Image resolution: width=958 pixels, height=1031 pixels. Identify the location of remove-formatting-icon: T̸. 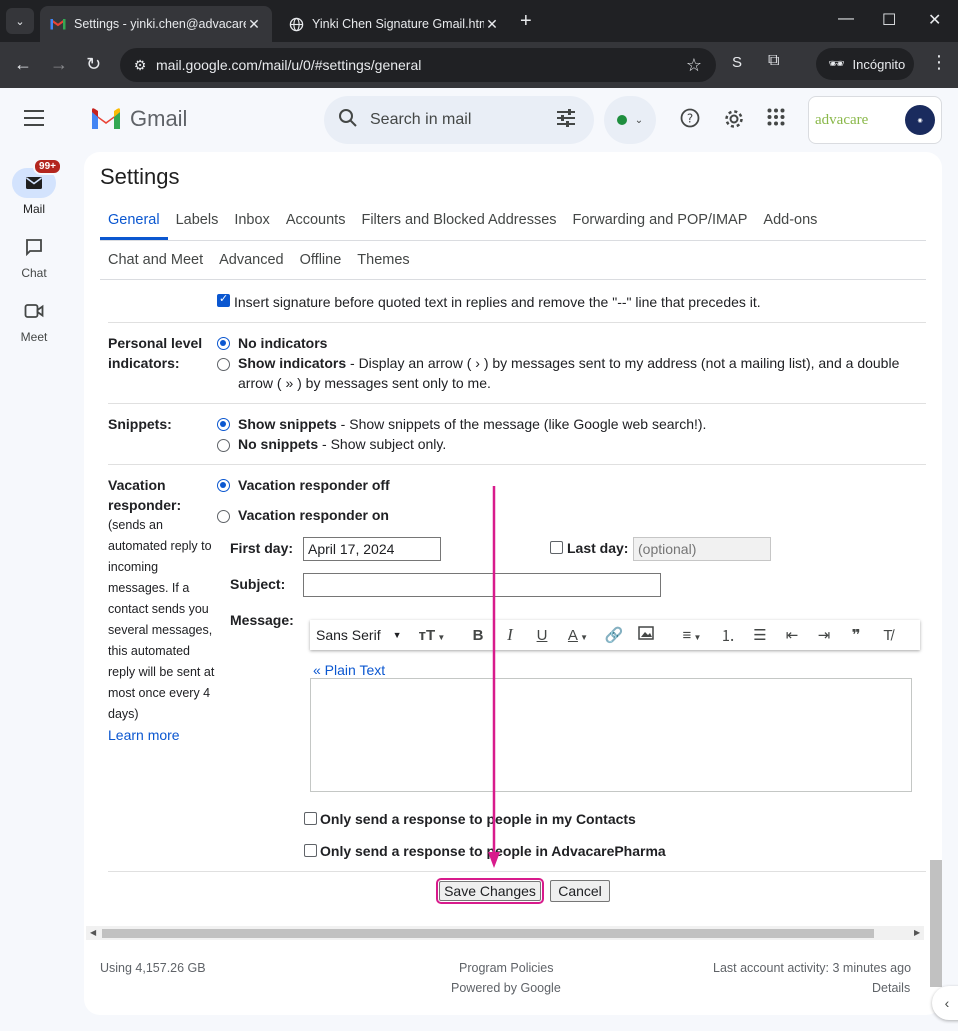
(888, 635).